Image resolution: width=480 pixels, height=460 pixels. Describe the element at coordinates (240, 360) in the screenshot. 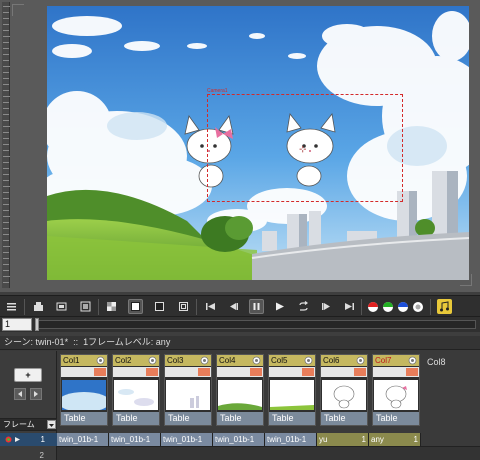

I see `column-header: Col4` at that location.